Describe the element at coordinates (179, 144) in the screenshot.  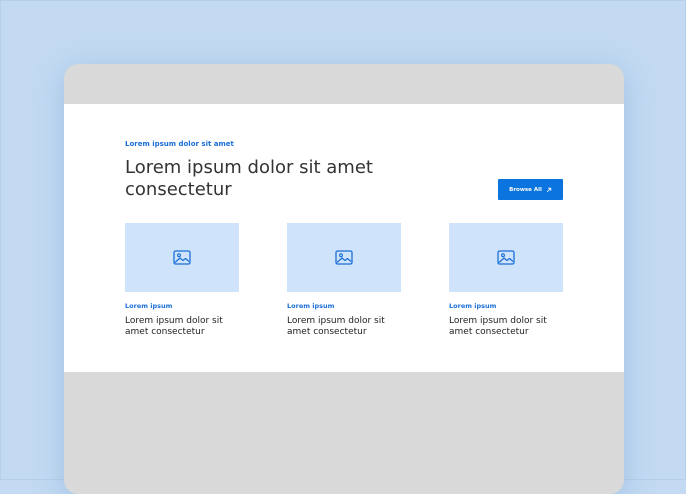
I see `section-eyebrow: Lorem ipsum dolor sit amet` at that location.